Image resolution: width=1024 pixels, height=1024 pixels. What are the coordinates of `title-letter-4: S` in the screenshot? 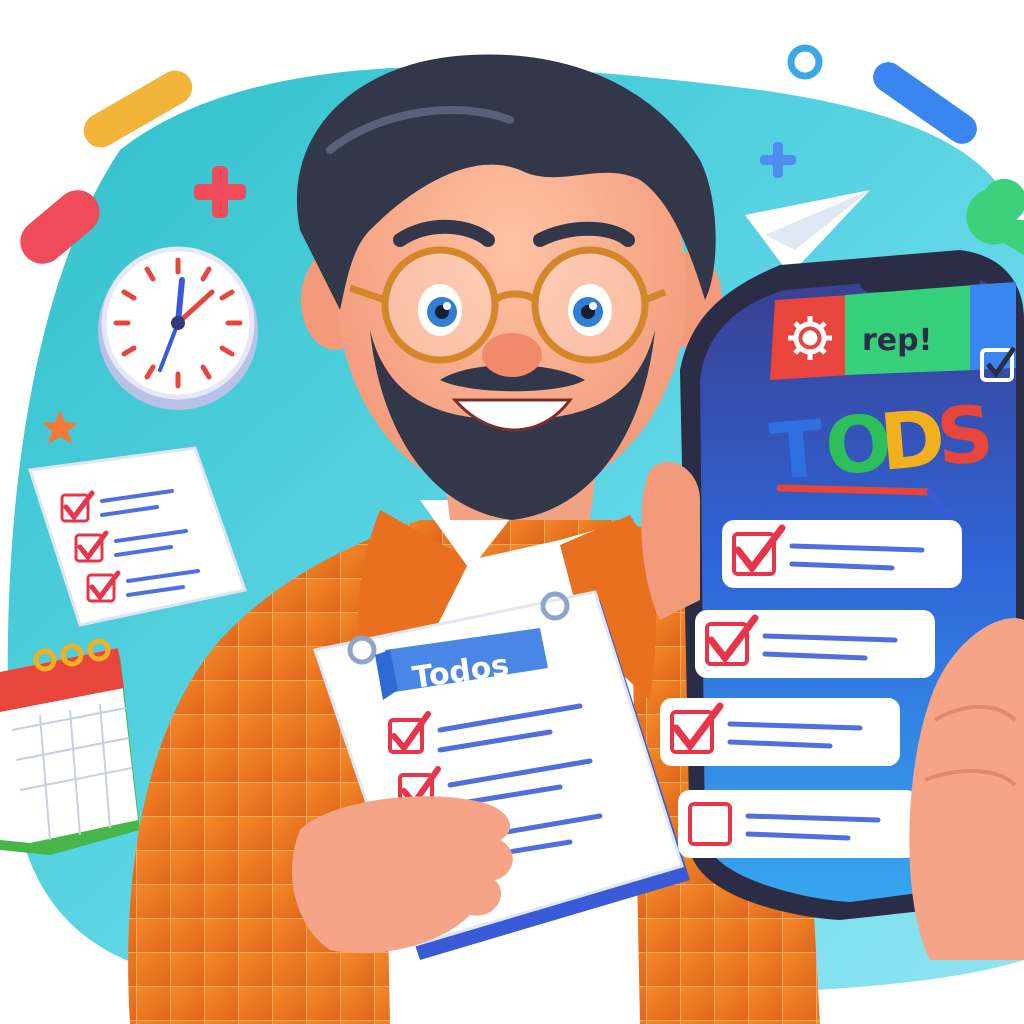 It's located at (965, 436).